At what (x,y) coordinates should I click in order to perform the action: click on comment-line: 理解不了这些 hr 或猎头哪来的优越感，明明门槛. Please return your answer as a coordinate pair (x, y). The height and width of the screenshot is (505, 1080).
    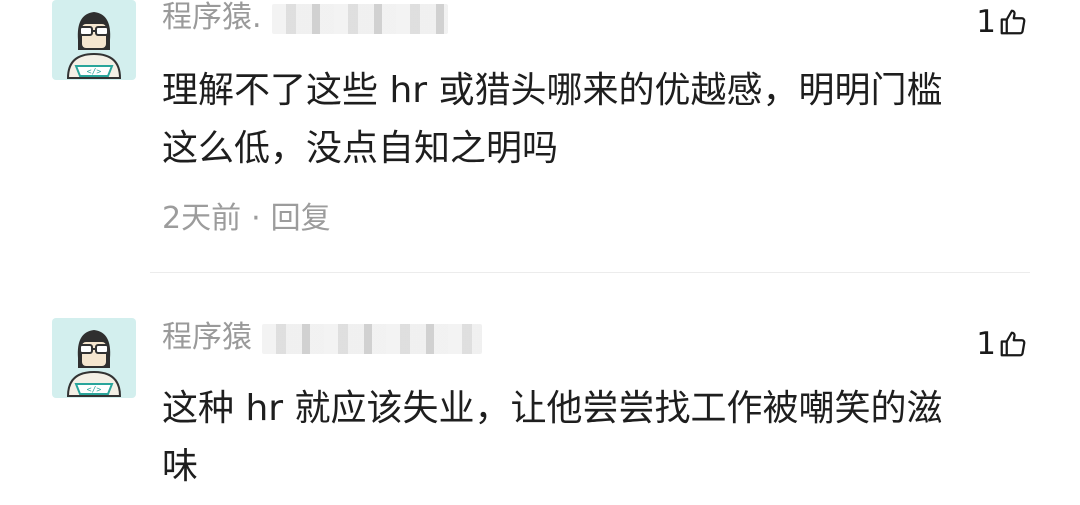
    Looking at the image, I should click on (552, 90).